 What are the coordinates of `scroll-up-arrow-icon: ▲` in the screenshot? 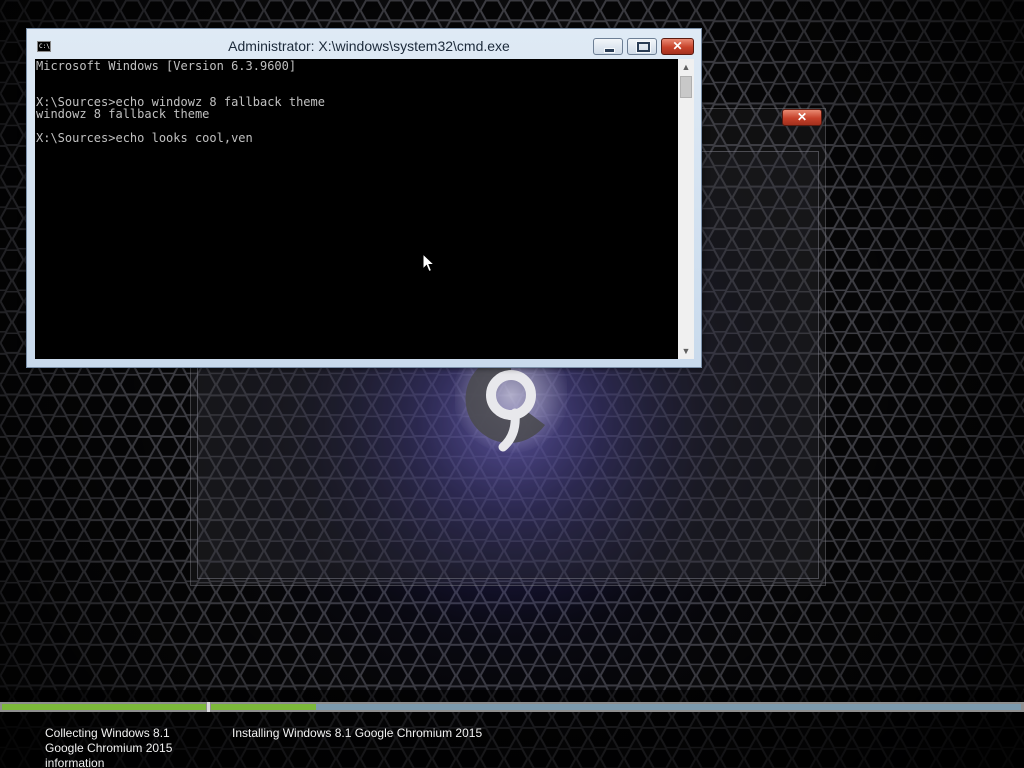 It's located at (686, 67).